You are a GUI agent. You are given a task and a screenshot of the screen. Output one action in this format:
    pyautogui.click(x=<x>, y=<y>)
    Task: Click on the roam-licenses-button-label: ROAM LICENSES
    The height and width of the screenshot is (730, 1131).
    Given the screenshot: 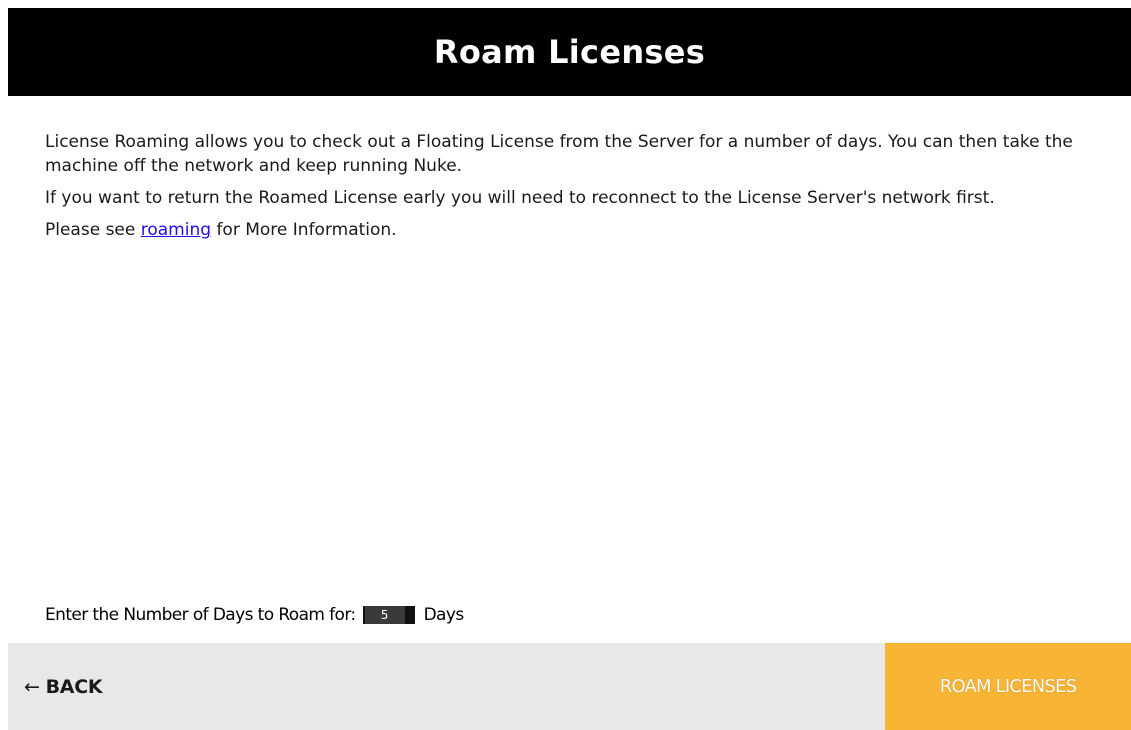 What is the action you would take?
    pyautogui.click(x=1008, y=686)
    